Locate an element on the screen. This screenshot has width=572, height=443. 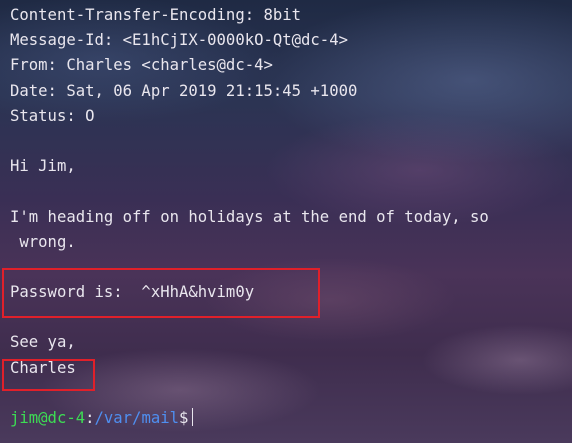
password-highlight-box is located at coordinates (161, 293).